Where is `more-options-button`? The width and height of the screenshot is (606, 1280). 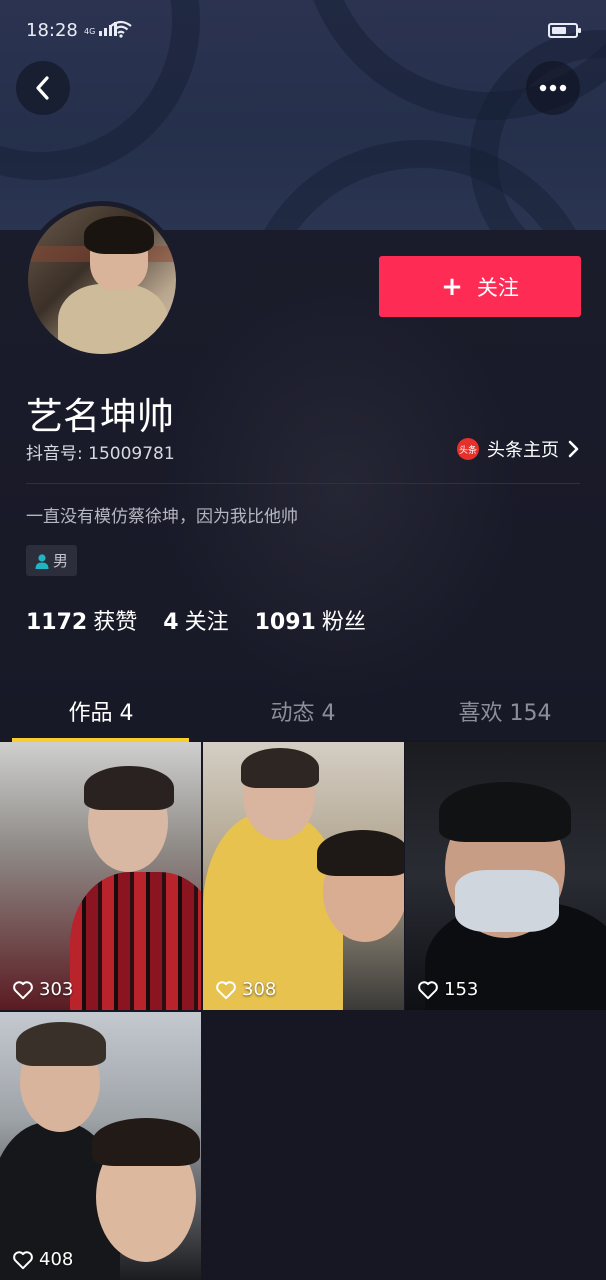 more-options-button is located at coordinates (553, 88).